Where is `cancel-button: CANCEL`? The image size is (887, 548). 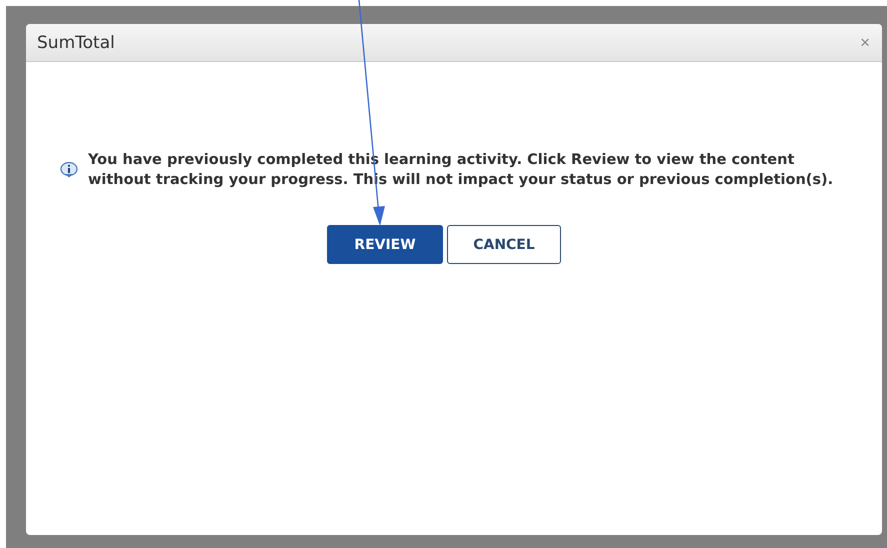
cancel-button: CANCEL is located at coordinates (504, 244).